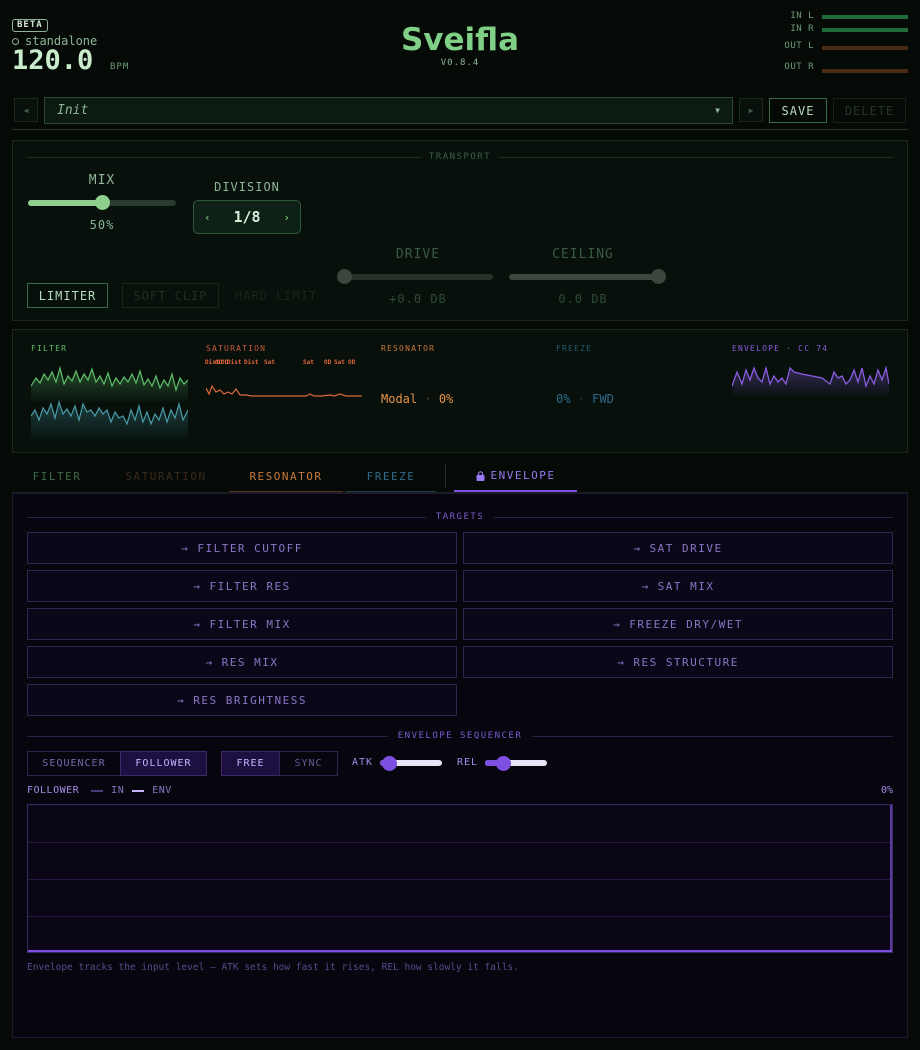 Image resolution: width=920 pixels, height=1050 pixels. I want to click on drive-label: DRIVE, so click(418, 254).